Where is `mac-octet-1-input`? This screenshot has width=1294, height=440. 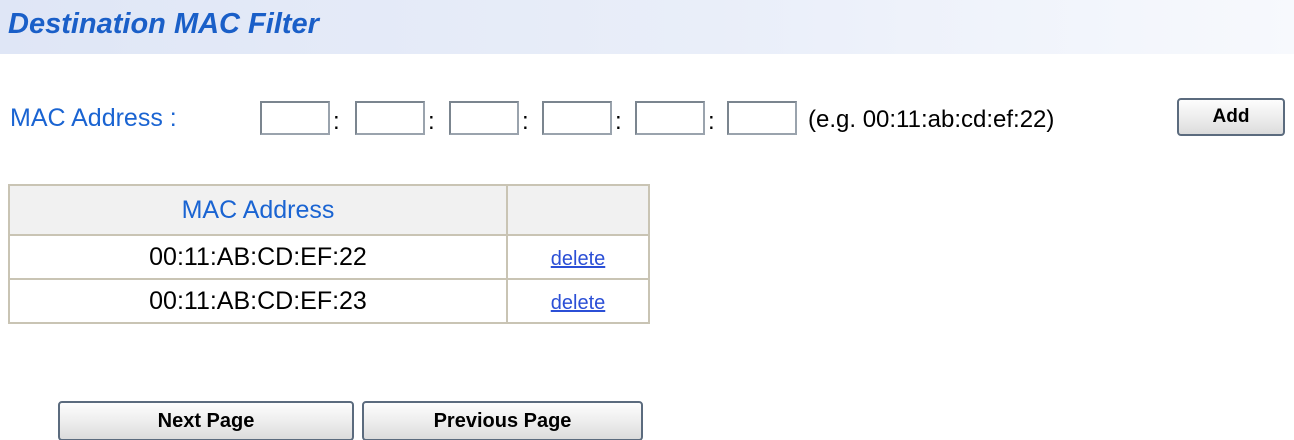 mac-octet-1-input is located at coordinates (295, 118).